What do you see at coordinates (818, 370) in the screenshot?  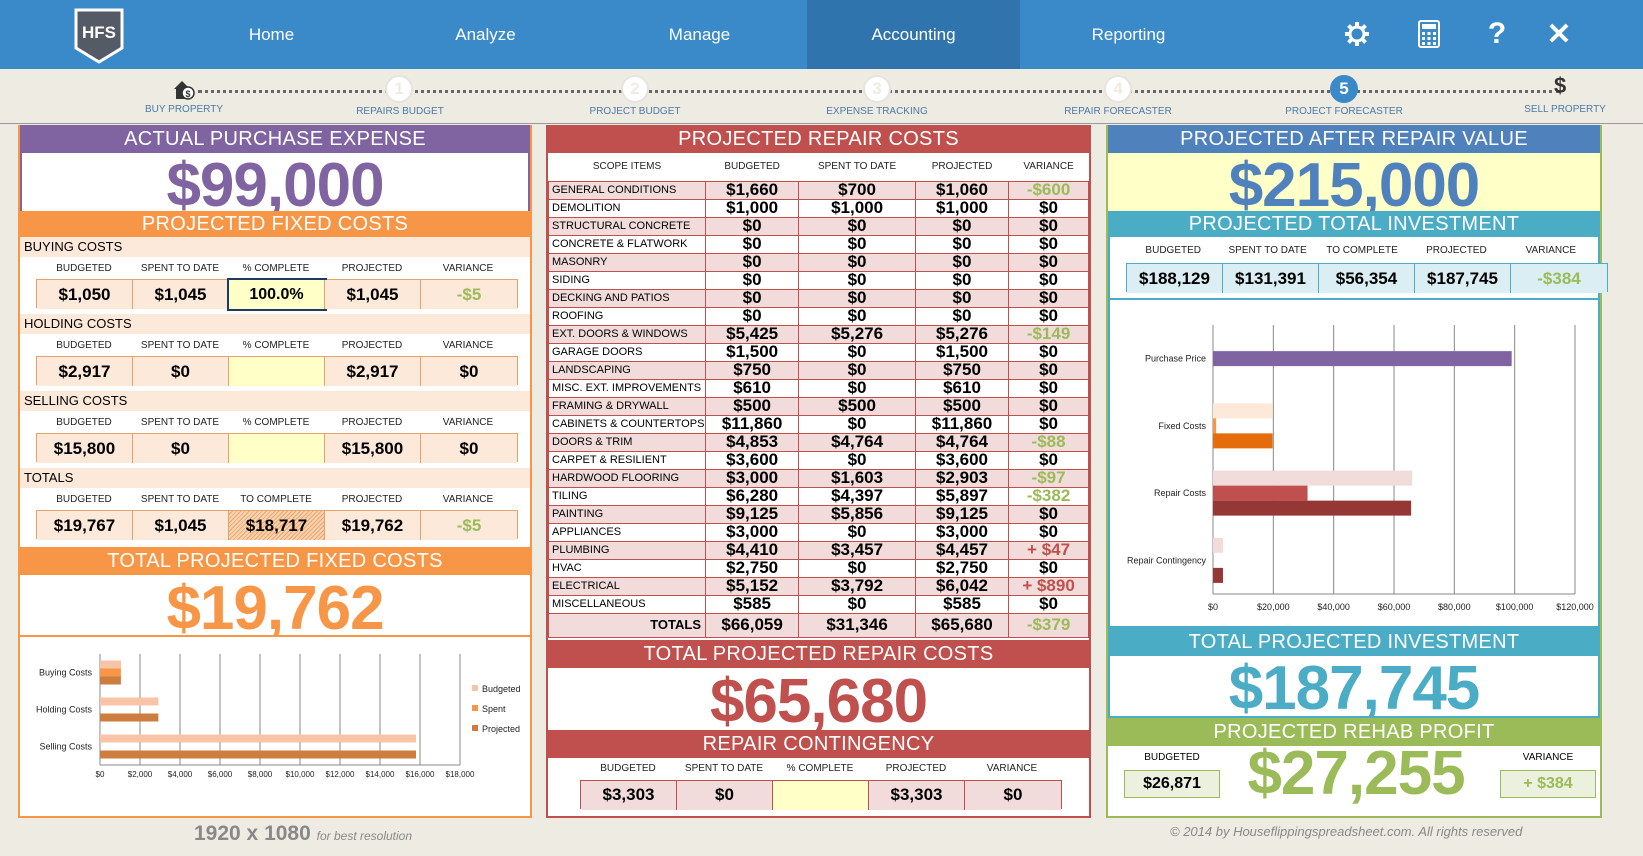 I see `repair-row: LANDSCAPING $750 $0 $750 $0` at bounding box center [818, 370].